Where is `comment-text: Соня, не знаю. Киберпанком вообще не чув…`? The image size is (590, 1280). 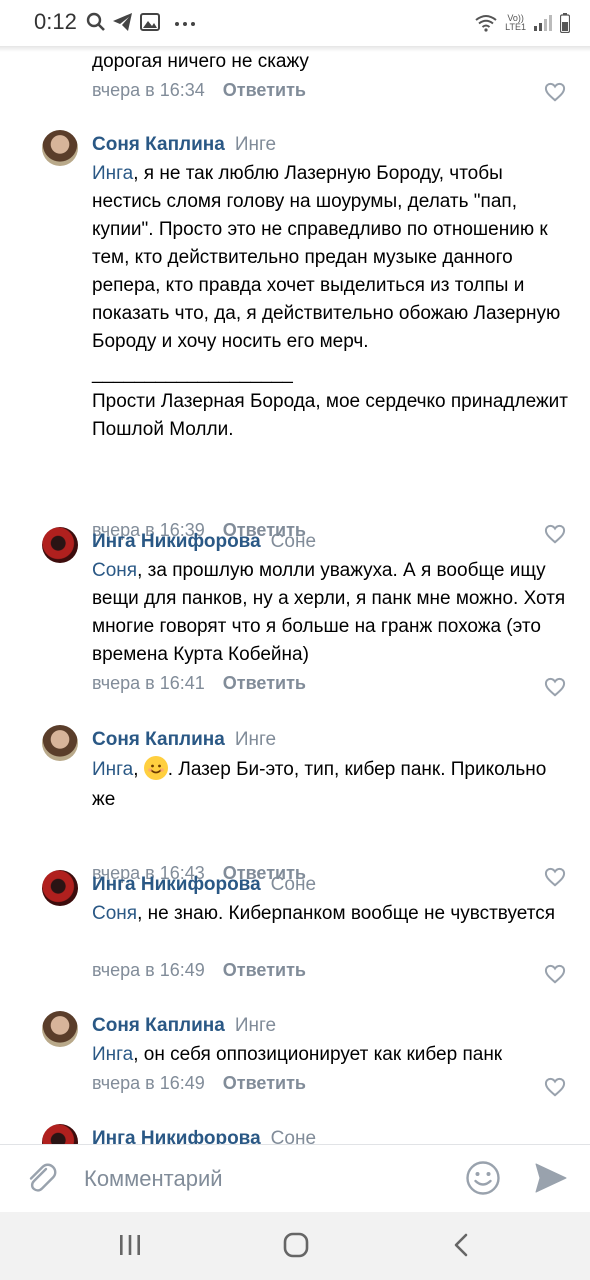
comment-text: Соня, не знаю. Киберпанком вообще не чув… is located at coordinates (332, 914).